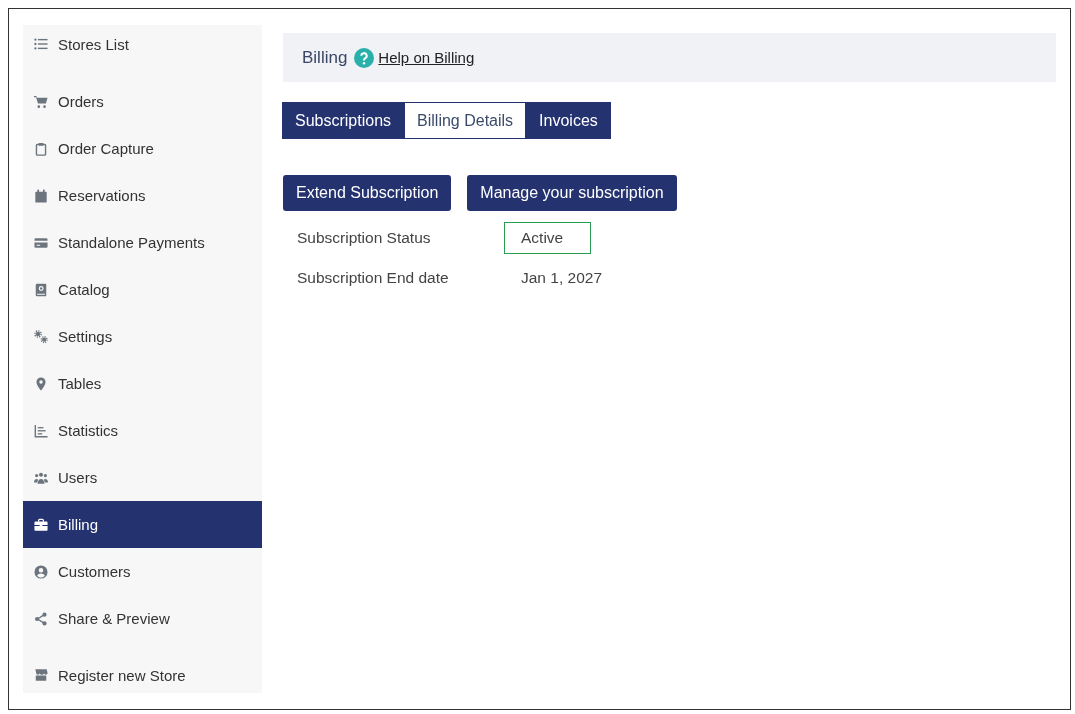 Image resolution: width=1075 pixels, height=714 pixels. Describe the element at coordinates (568, 120) in the screenshot. I see `tab: Invoices` at that location.